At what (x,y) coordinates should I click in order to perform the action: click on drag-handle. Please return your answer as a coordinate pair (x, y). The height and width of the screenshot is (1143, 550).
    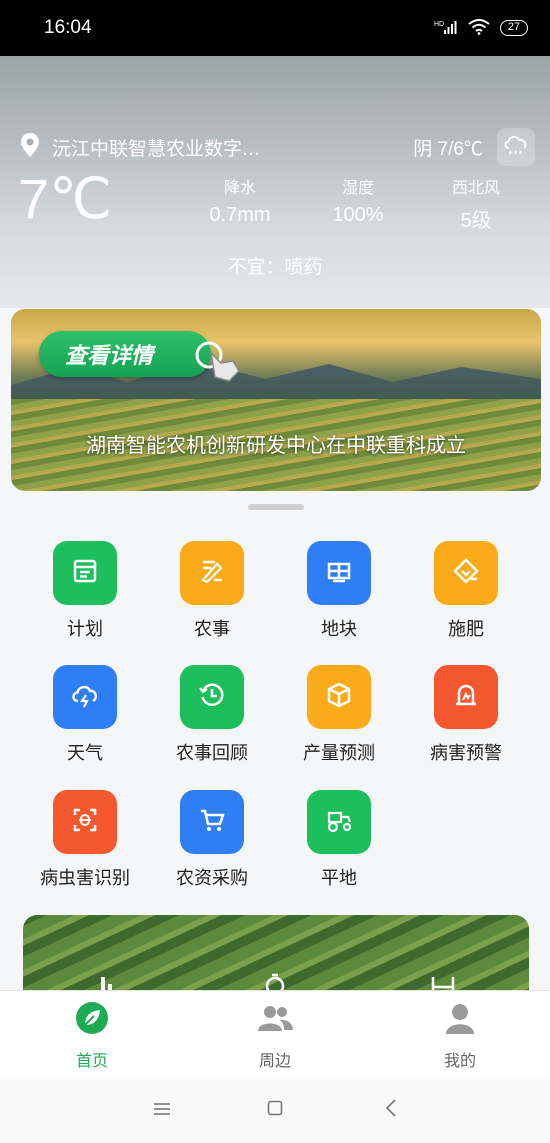
    Looking at the image, I should click on (276, 507).